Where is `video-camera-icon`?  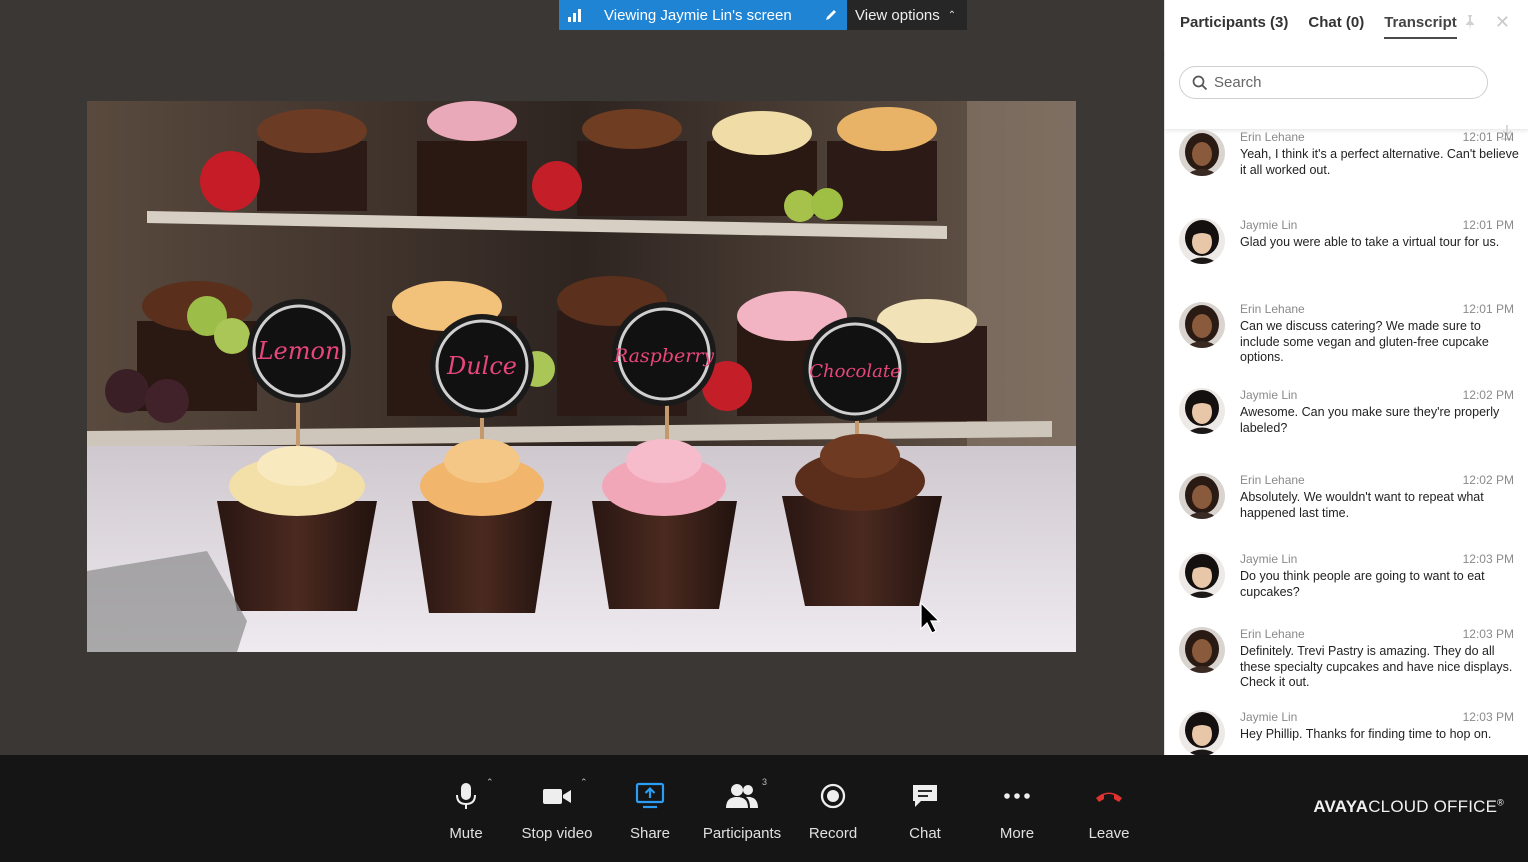 video-camera-icon is located at coordinates (557, 796).